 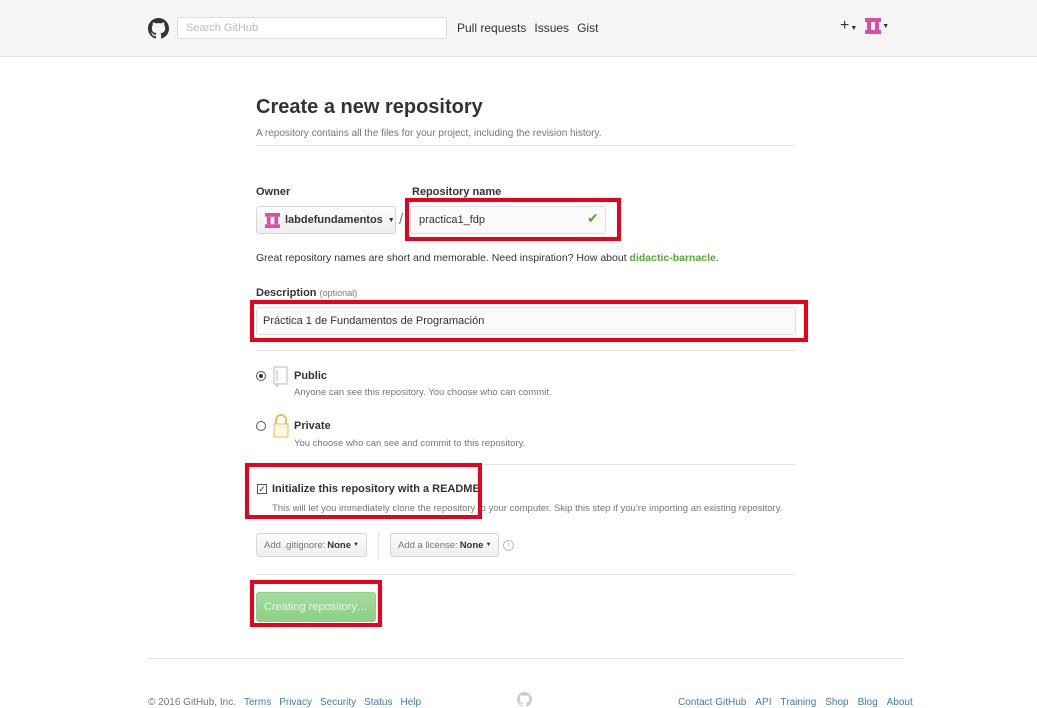 I want to click on description-label: Description (optional), so click(x=306, y=293).